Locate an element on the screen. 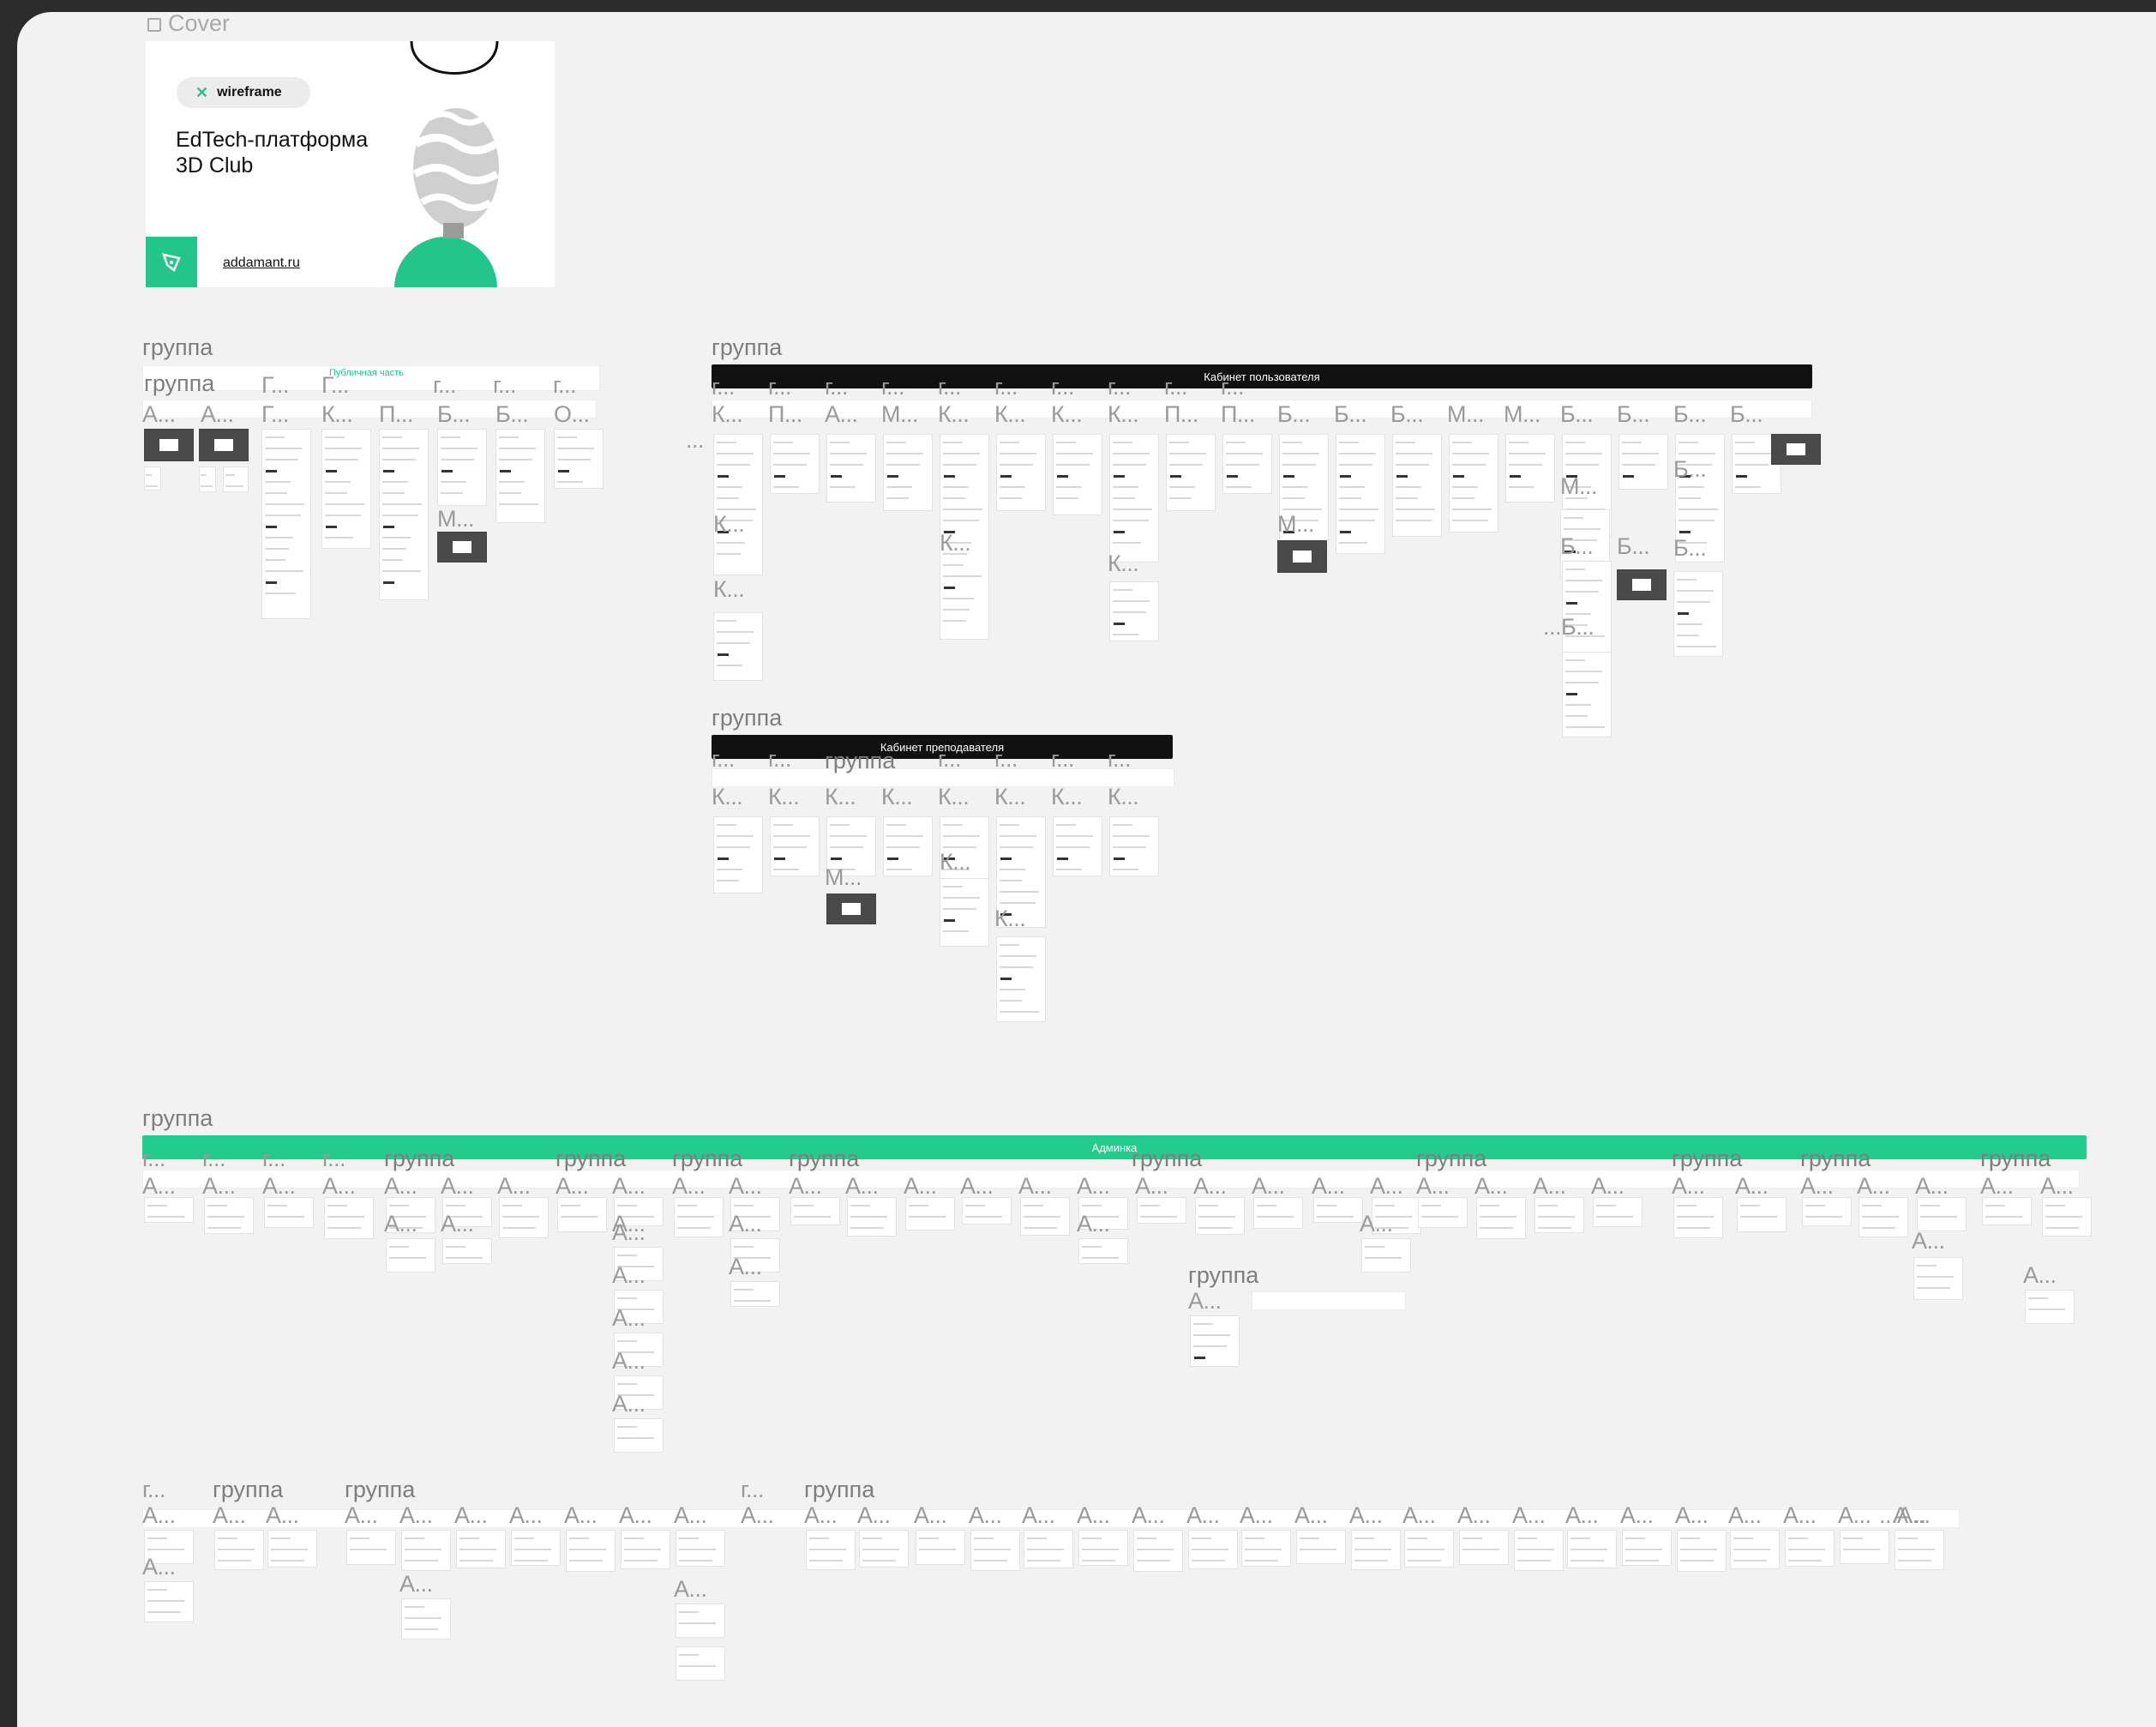 The height and width of the screenshot is (1727, 2156). cover-site-link: addamant.ru is located at coordinates (261, 263).